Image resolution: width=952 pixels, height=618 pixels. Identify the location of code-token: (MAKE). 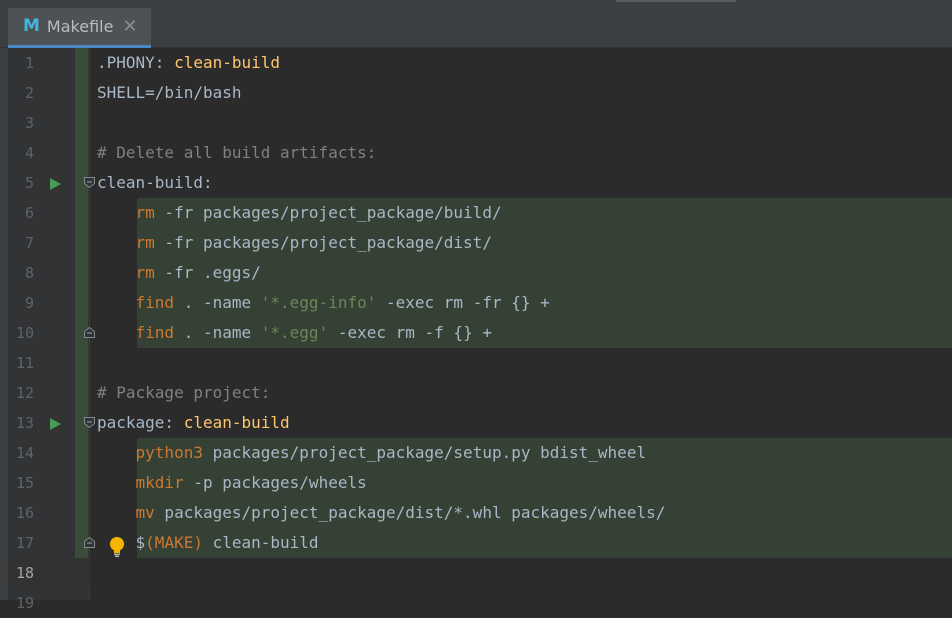
(174, 542).